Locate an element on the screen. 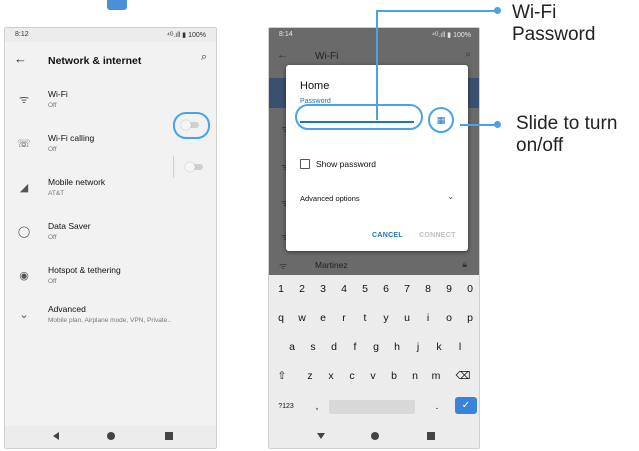 The width and height of the screenshot is (639, 451). hotspot-icon: ◉ is located at coordinates (24, 276).